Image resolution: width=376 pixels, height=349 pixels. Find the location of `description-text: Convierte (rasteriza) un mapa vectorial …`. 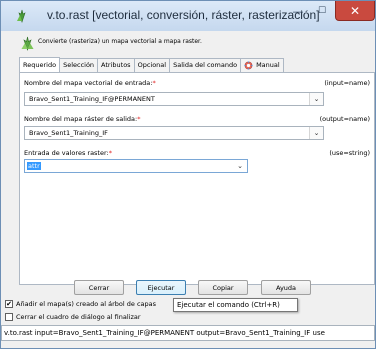

description-text: Convierte (rasteriza) un mapa vectorial … is located at coordinates (120, 41).